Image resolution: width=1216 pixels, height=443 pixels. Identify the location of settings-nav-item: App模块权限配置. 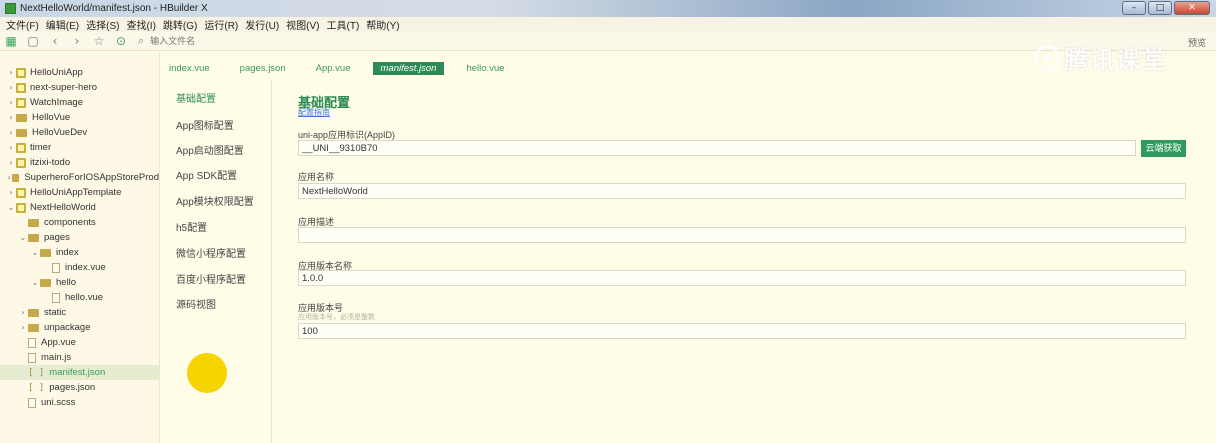
(215, 200).